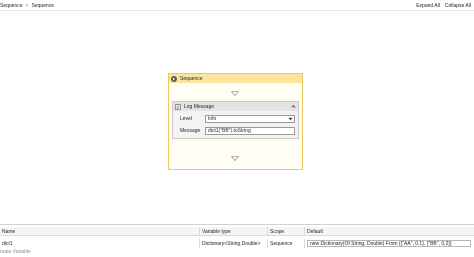  Describe the element at coordinates (186, 119) in the screenshot. I see `level-label: Level` at that location.